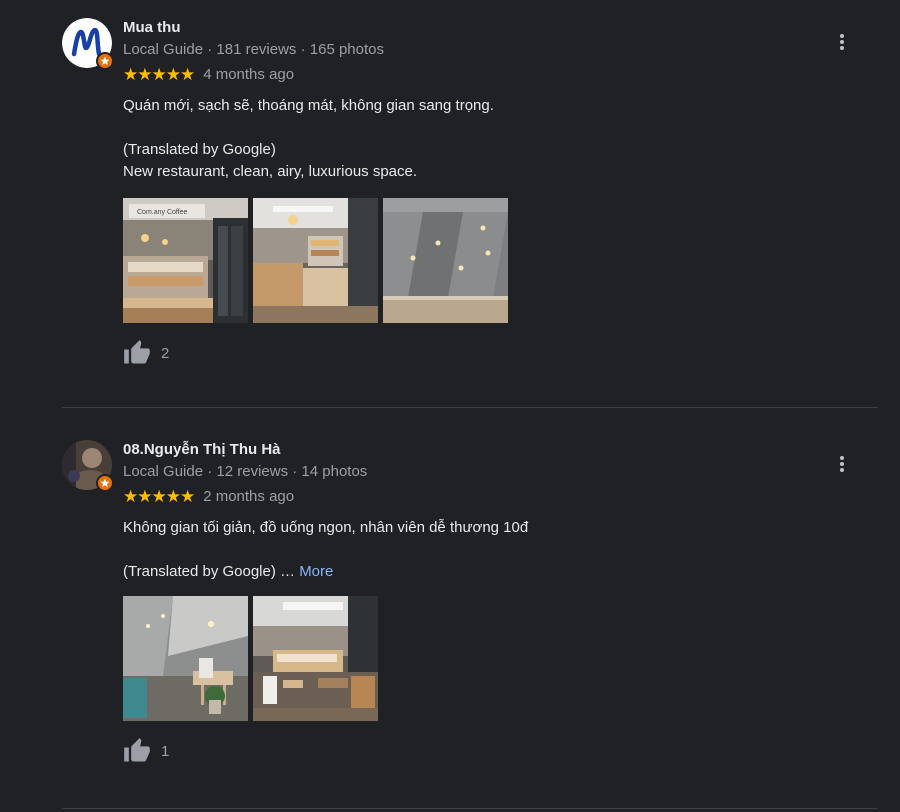 This screenshot has height=812, width=900. Describe the element at coordinates (293, 49) in the screenshot. I see `author-stats: · 181 reviews · 165 photos` at that location.